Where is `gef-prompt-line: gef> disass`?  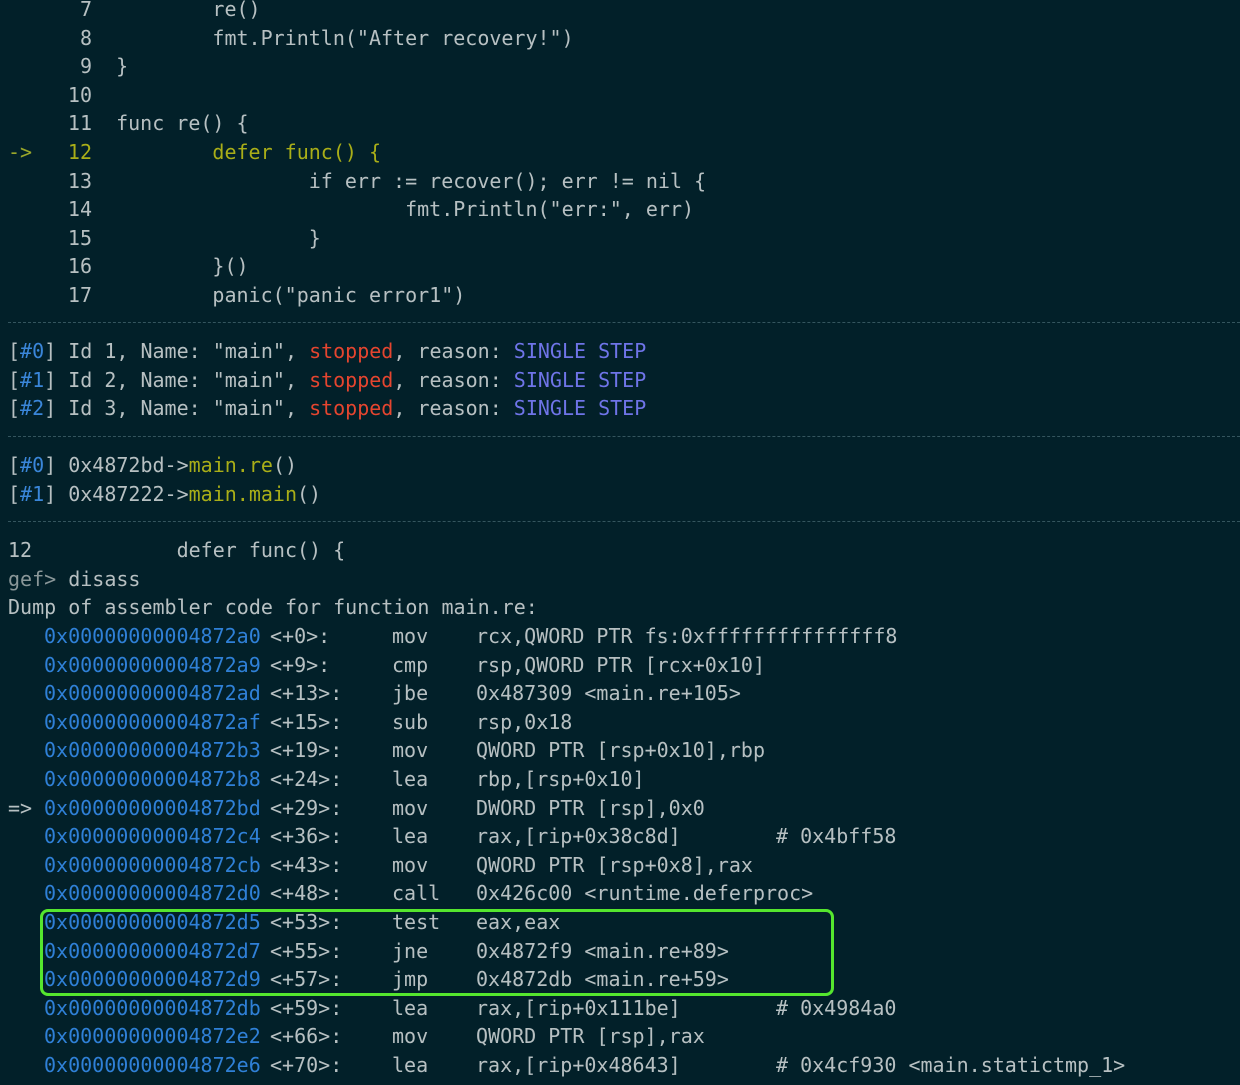
gef-prompt-line: gef> disass is located at coordinates (74, 579).